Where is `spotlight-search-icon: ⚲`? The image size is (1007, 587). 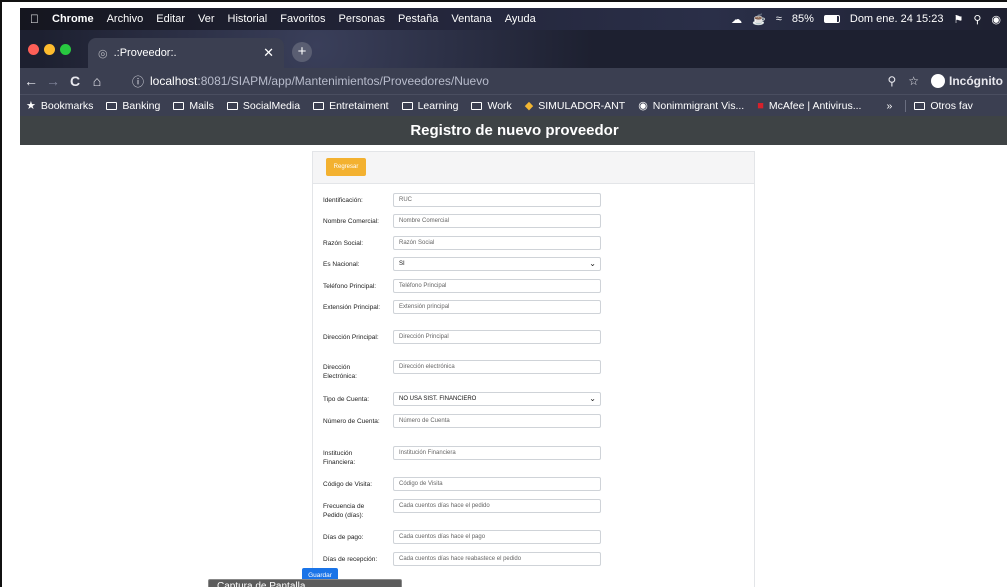
spotlight-search-icon: ⚲ is located at coordinates (977, 19).